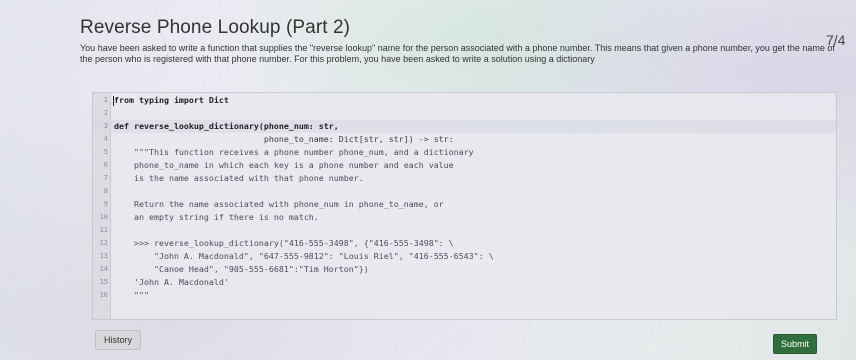 The width and height of the screenshot is (856, 360). I want to click on line-number: 4, so click(105, 139).